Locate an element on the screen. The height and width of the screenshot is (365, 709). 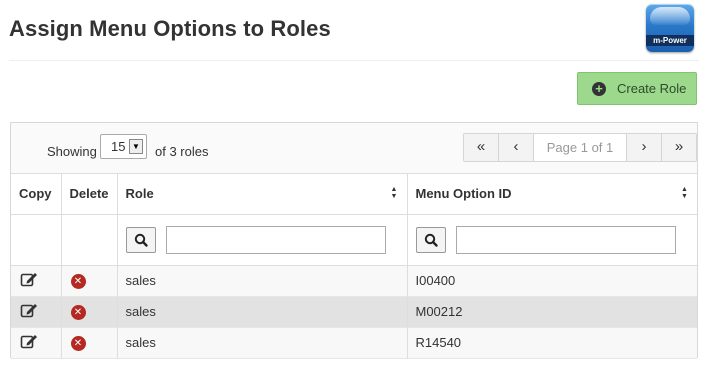
menu-option-search-button is located at coordinates (430, 239).